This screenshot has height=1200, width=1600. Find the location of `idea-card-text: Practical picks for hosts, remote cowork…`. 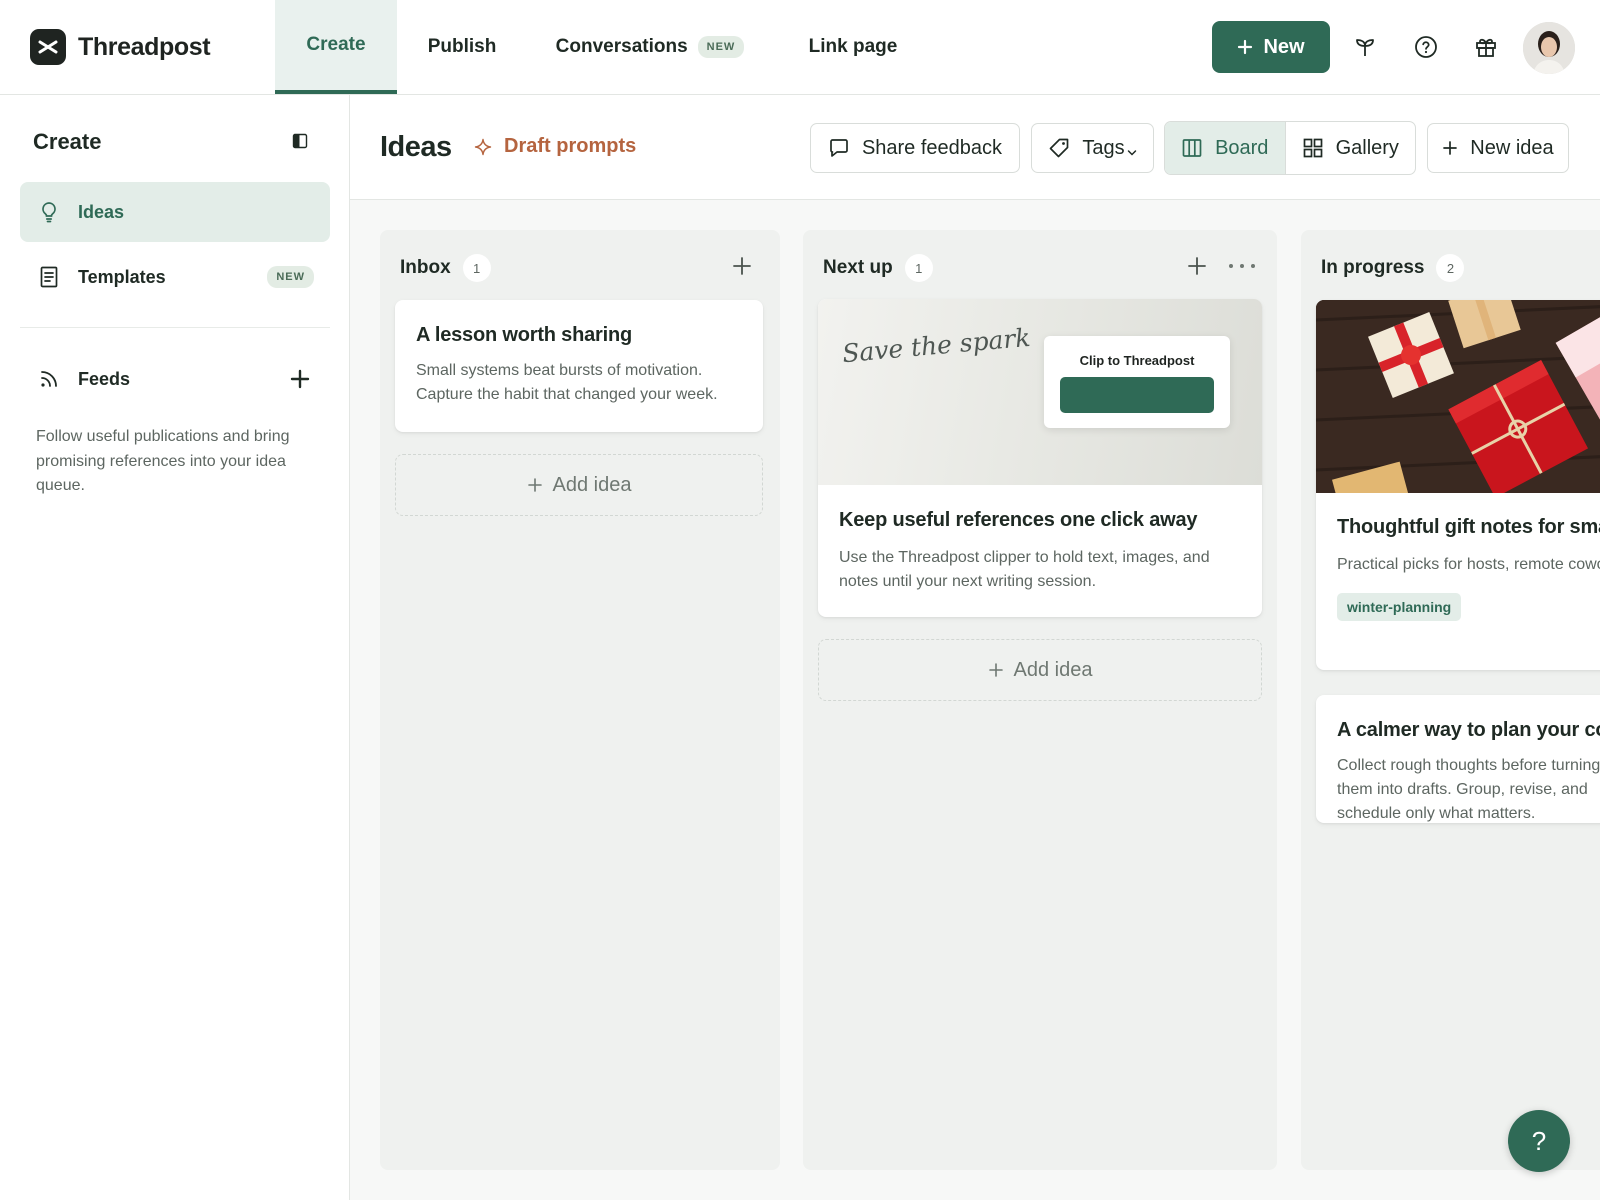

idea-card-text: Practical picks for hosts, remote cowork… is located at coordinates (1468, 564).